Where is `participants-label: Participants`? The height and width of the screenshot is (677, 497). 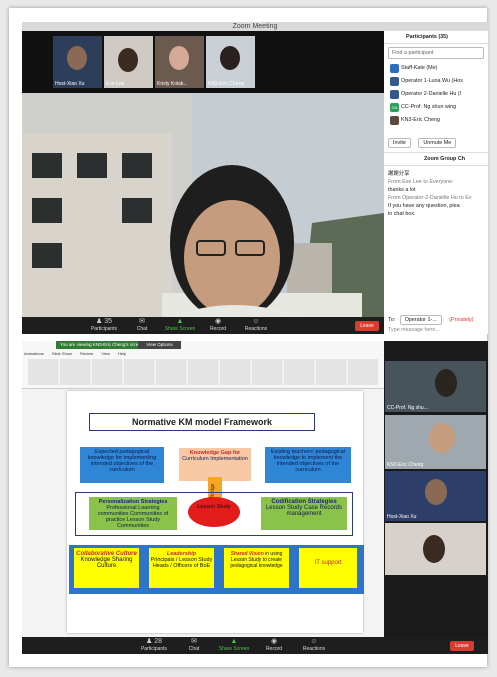
participants-label: Participants is located at coordinates (104, 329).